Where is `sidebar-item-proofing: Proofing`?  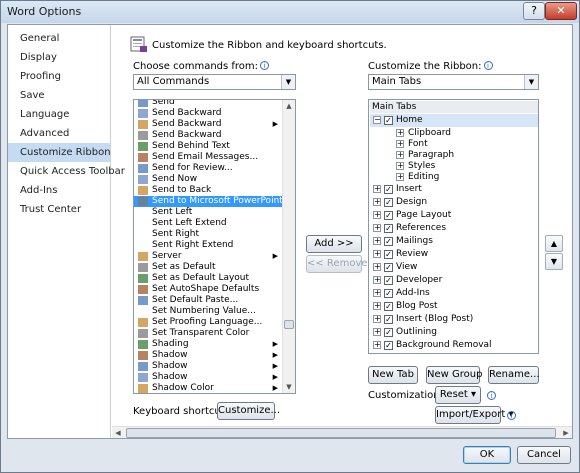 sidebar-item-proofing: Proofing is located at coordinates (59, 76).